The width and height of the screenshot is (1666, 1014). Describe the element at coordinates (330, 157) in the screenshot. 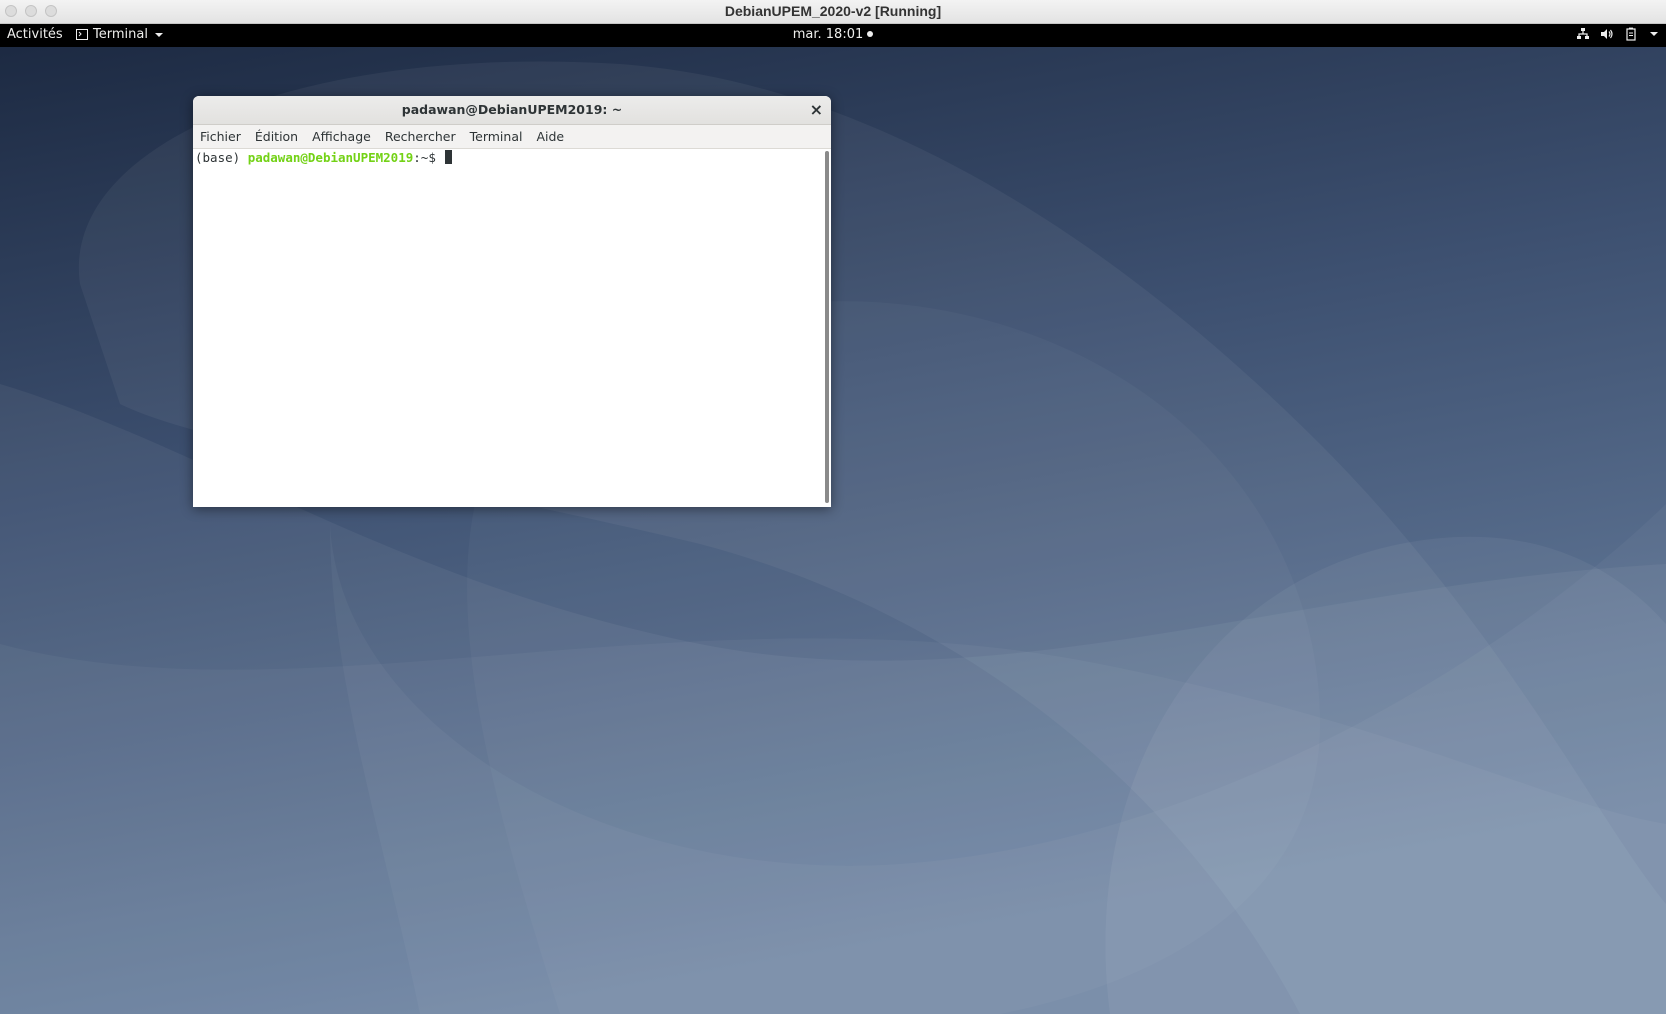

I see `prompt-user-host: padawan@DebianUPEM2019` at that location.